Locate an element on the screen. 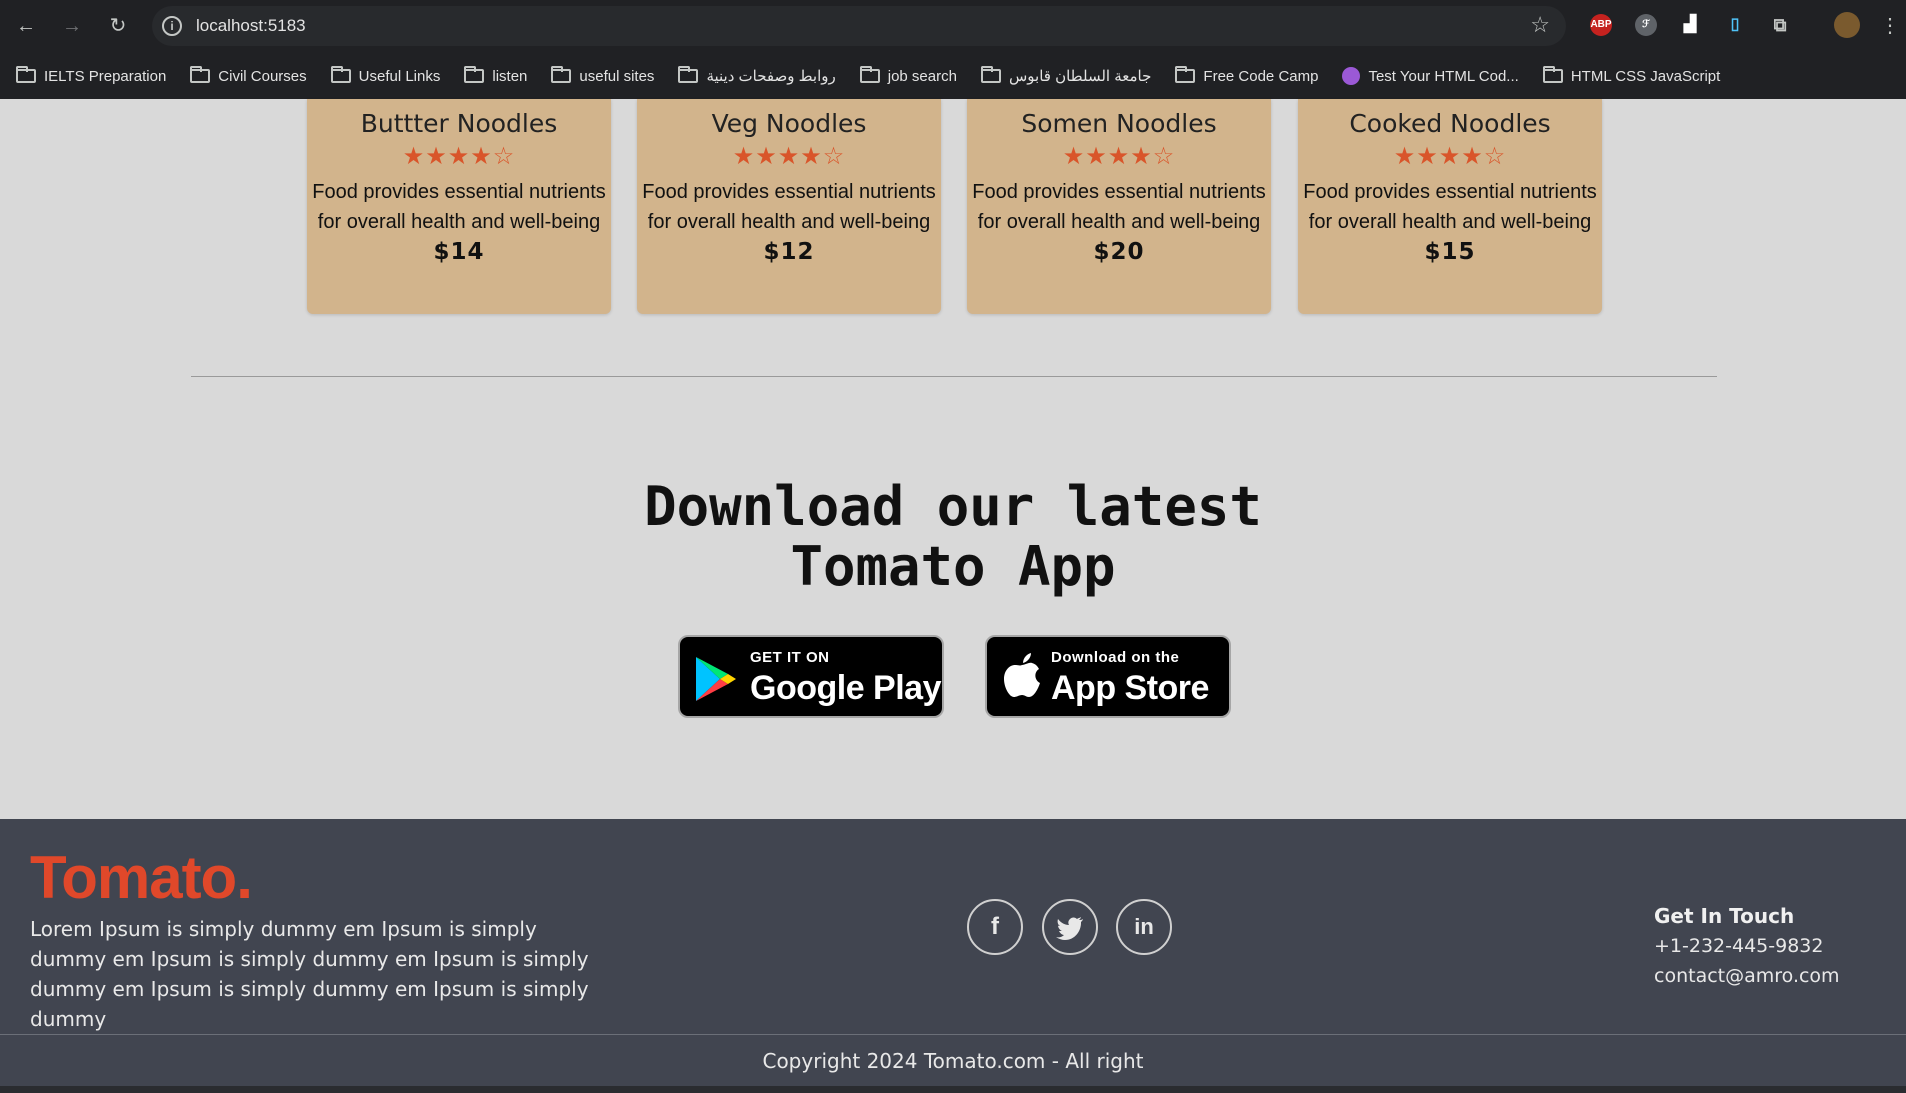 This screenshot has width=1906, height=1093. bookmark-item: جامعة السلطان قابوس is located at coordinates (1065, 75).